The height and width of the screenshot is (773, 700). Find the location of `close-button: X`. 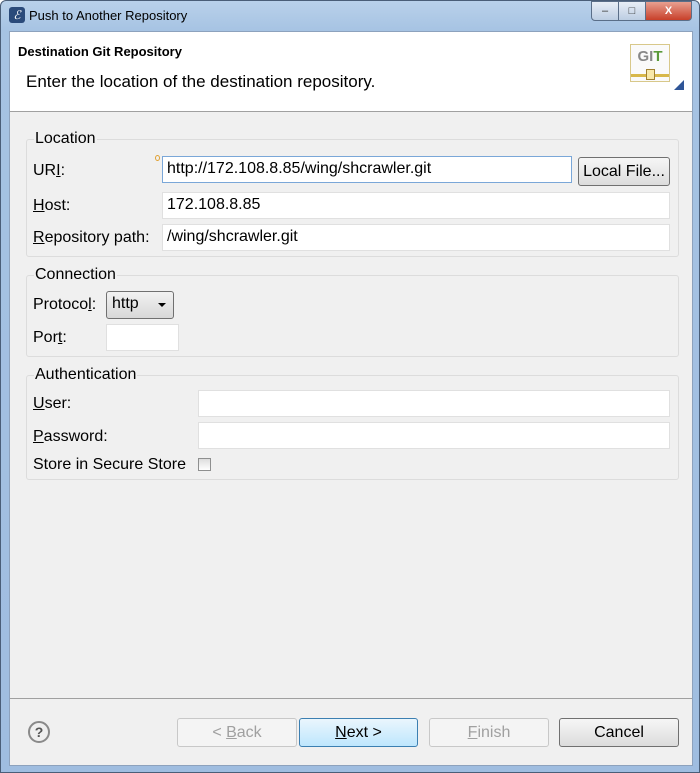

close-button: X is located at coordinates (668, 11).